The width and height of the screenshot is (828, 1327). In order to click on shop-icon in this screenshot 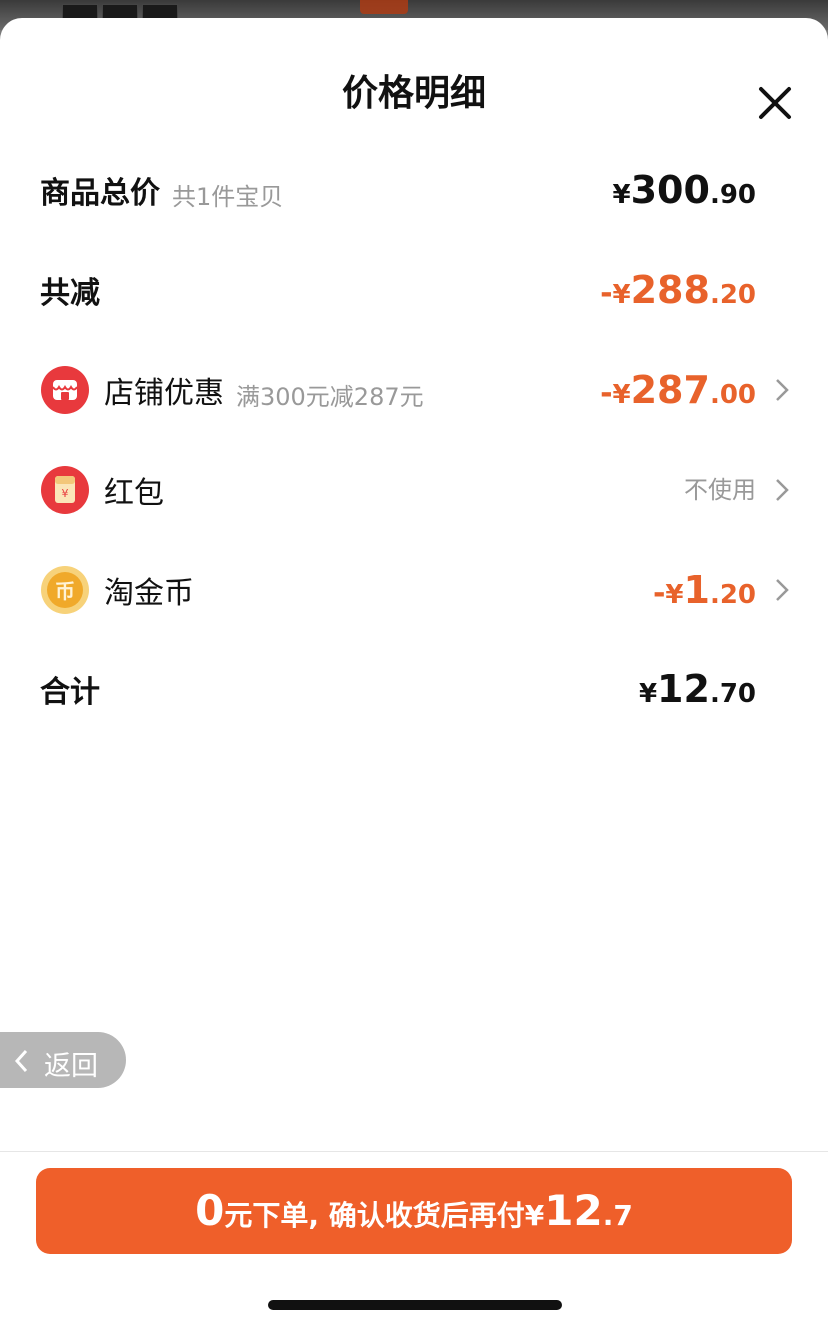, I will do `click(65, 390)`.